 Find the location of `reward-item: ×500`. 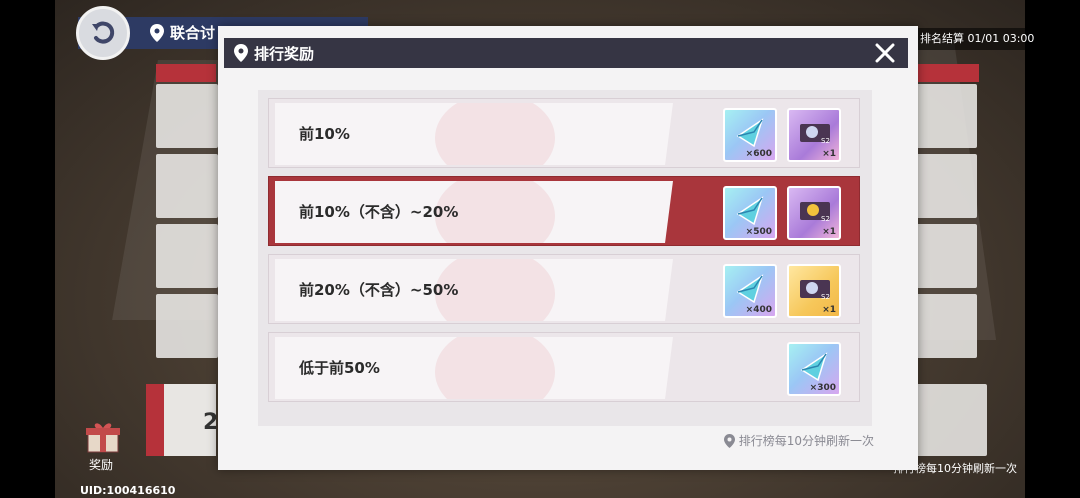

reward-item: ×500 is located at coordinates (750, 213).